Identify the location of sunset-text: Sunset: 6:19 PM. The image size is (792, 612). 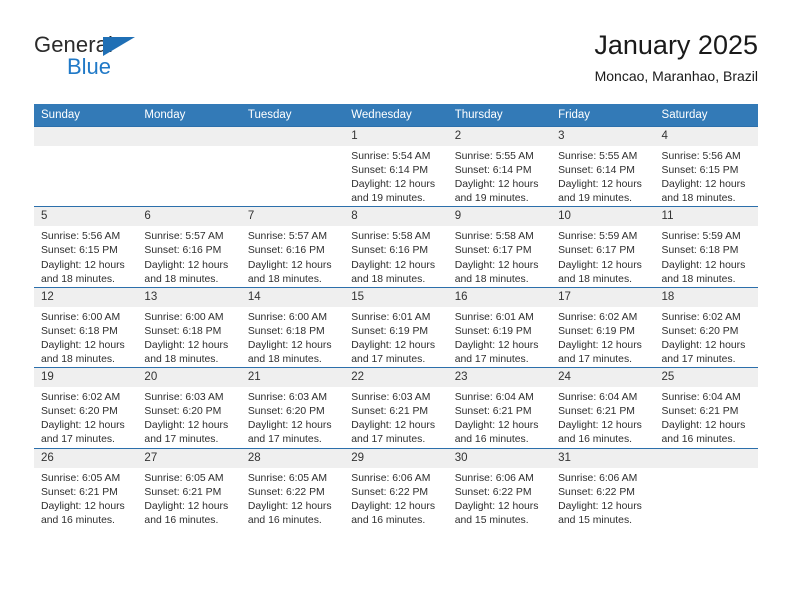
(493, 331).